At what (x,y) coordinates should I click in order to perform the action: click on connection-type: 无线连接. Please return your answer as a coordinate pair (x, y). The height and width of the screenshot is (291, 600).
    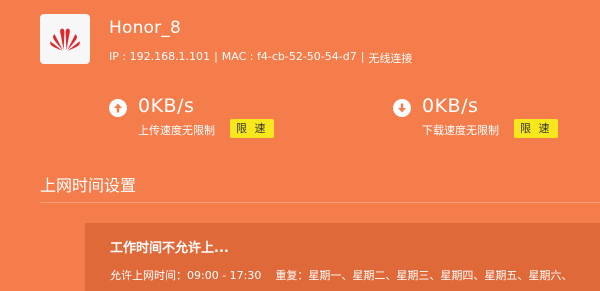
    Looking at the image, I should click on (390, 58).